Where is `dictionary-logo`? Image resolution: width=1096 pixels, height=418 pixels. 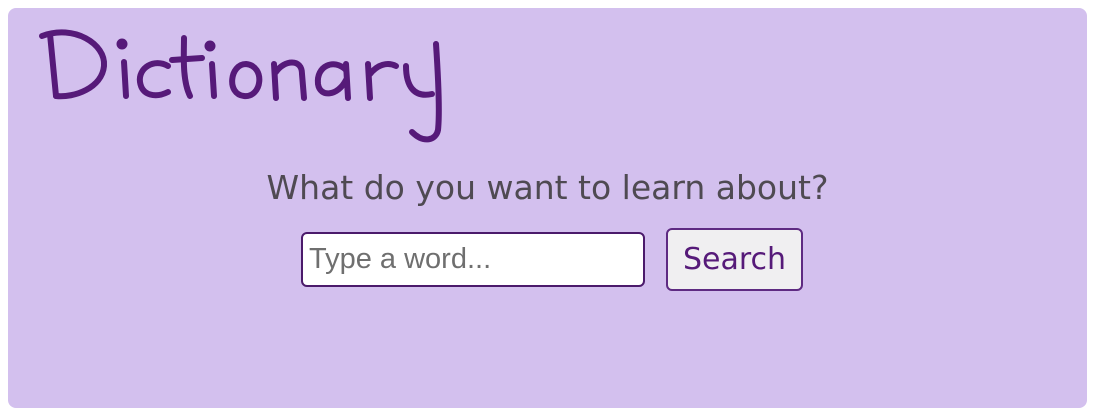
dictionary-logo is located at coordinates (239, 79).